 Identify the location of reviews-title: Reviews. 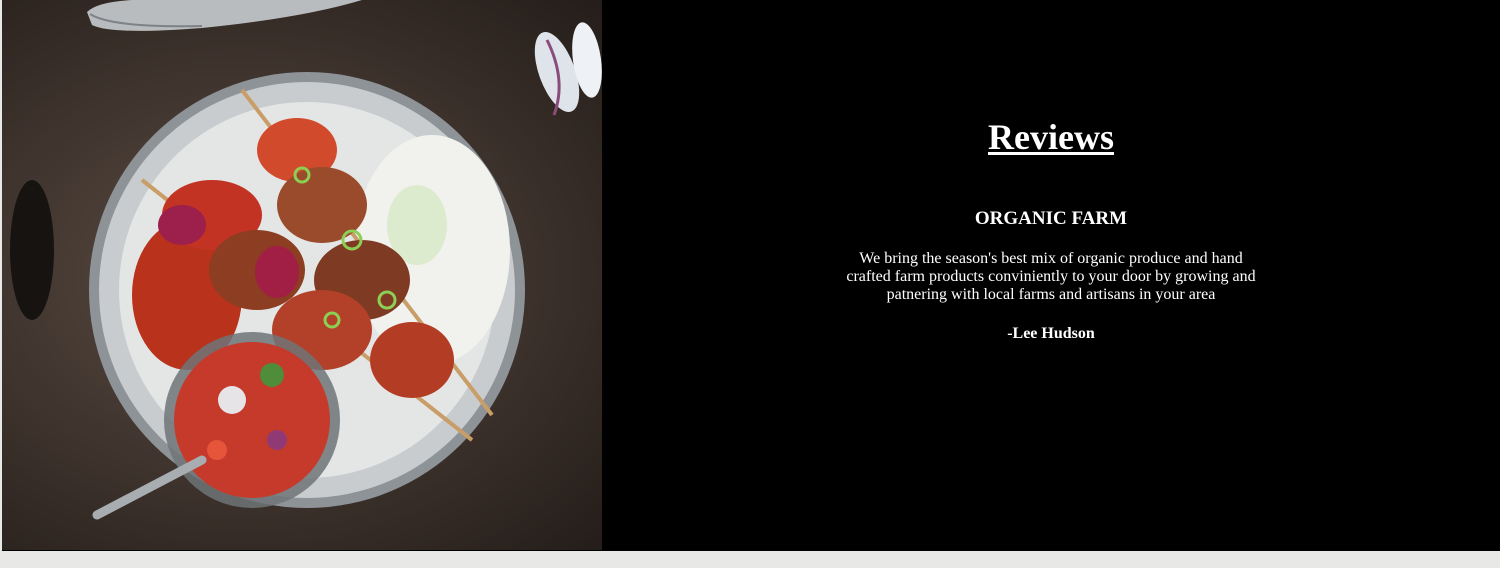
(1051, 137).